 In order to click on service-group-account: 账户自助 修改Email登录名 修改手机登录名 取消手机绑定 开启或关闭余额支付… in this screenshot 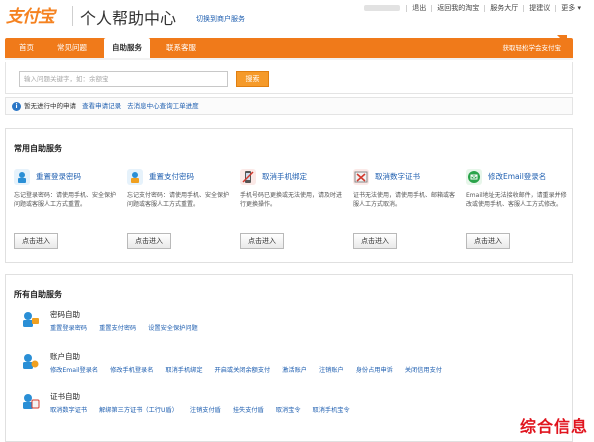, I will do `click(284, 366)`.